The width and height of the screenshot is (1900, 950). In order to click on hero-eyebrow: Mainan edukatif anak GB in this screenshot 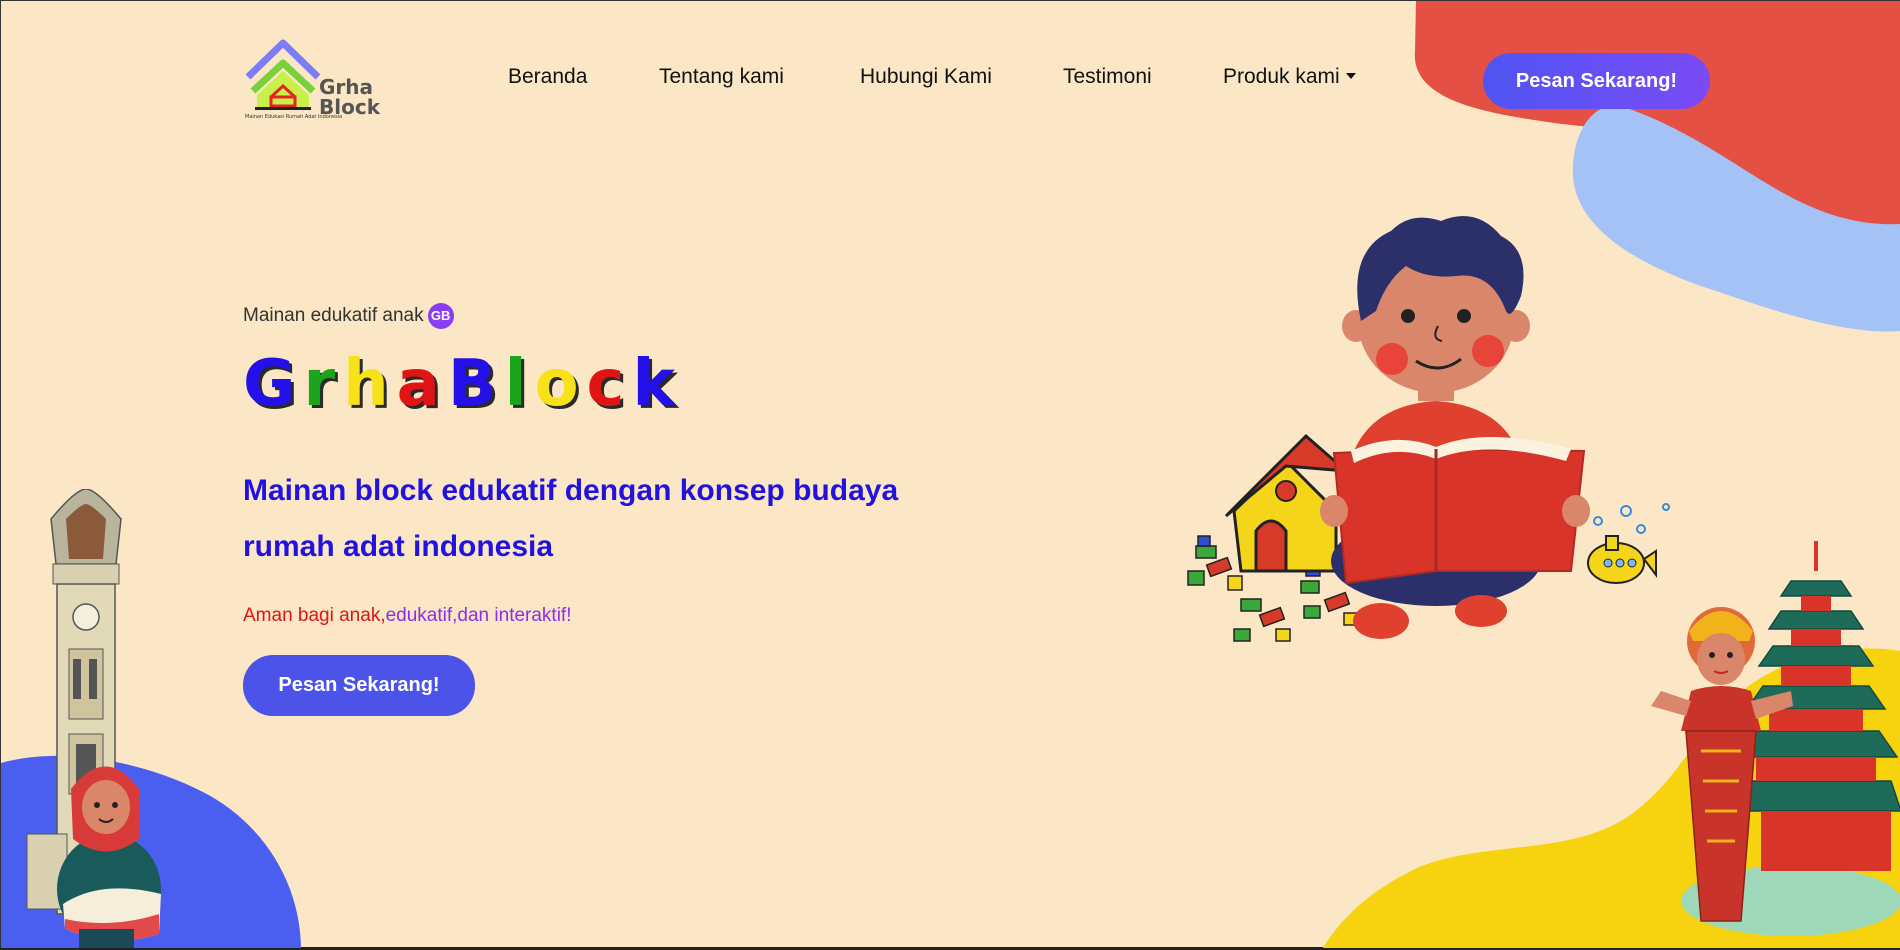, I will do `click(348, 316)`.